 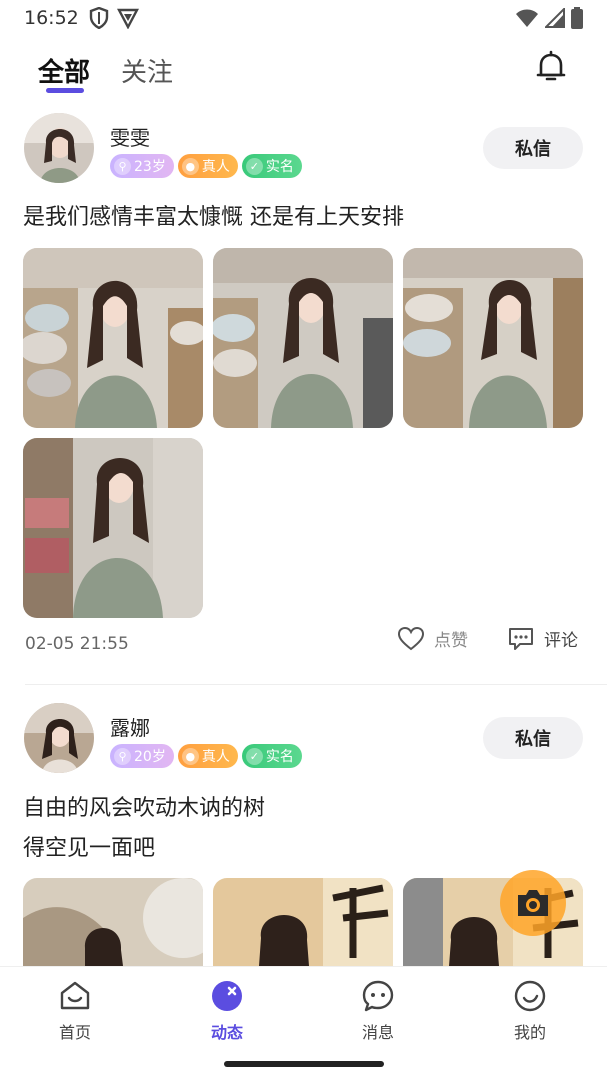 What do you see at coordinates (304, 1064) in the screenshot?
I see `home-indicator` at bounding box center [304, 1064].